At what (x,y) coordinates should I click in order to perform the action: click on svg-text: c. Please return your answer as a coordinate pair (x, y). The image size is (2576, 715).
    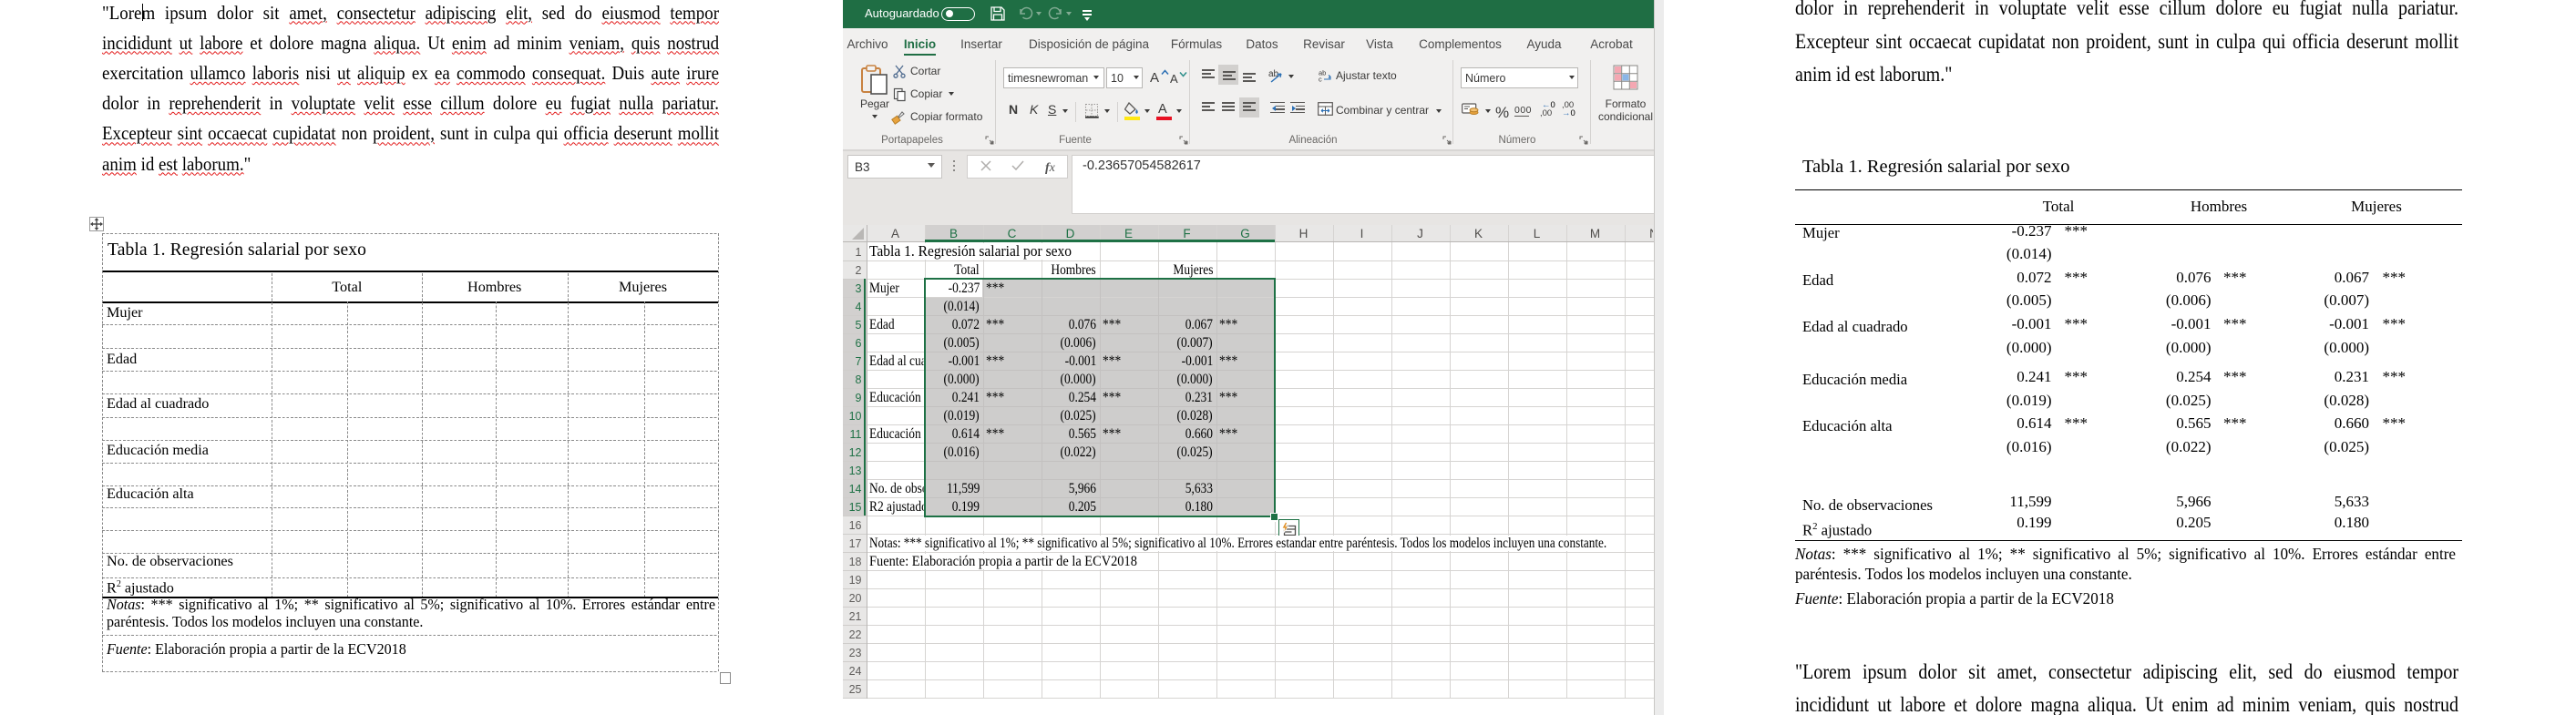
    Looking at the image, I should click on (1321, 79).